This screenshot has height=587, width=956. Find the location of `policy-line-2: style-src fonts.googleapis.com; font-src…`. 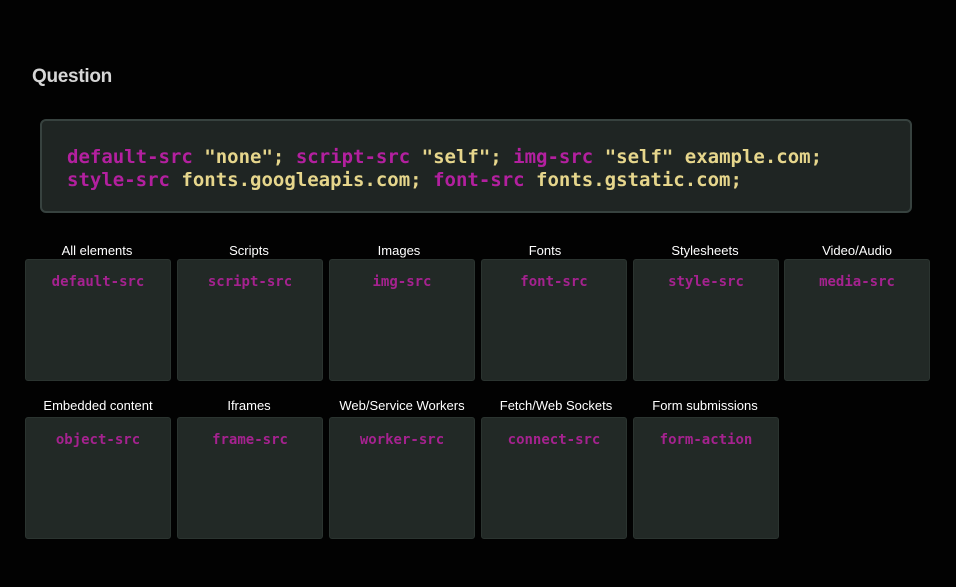

policy-line-2: style-src fonts.googleapis.com; font-src… is located at coordinates (488, 180).